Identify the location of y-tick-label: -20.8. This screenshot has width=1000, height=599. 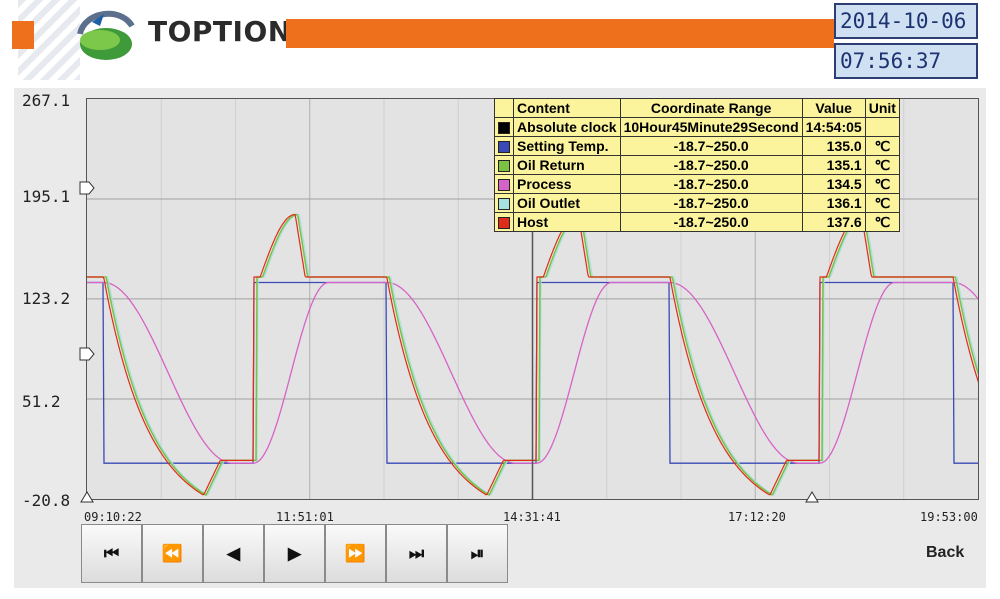
(46, 500).